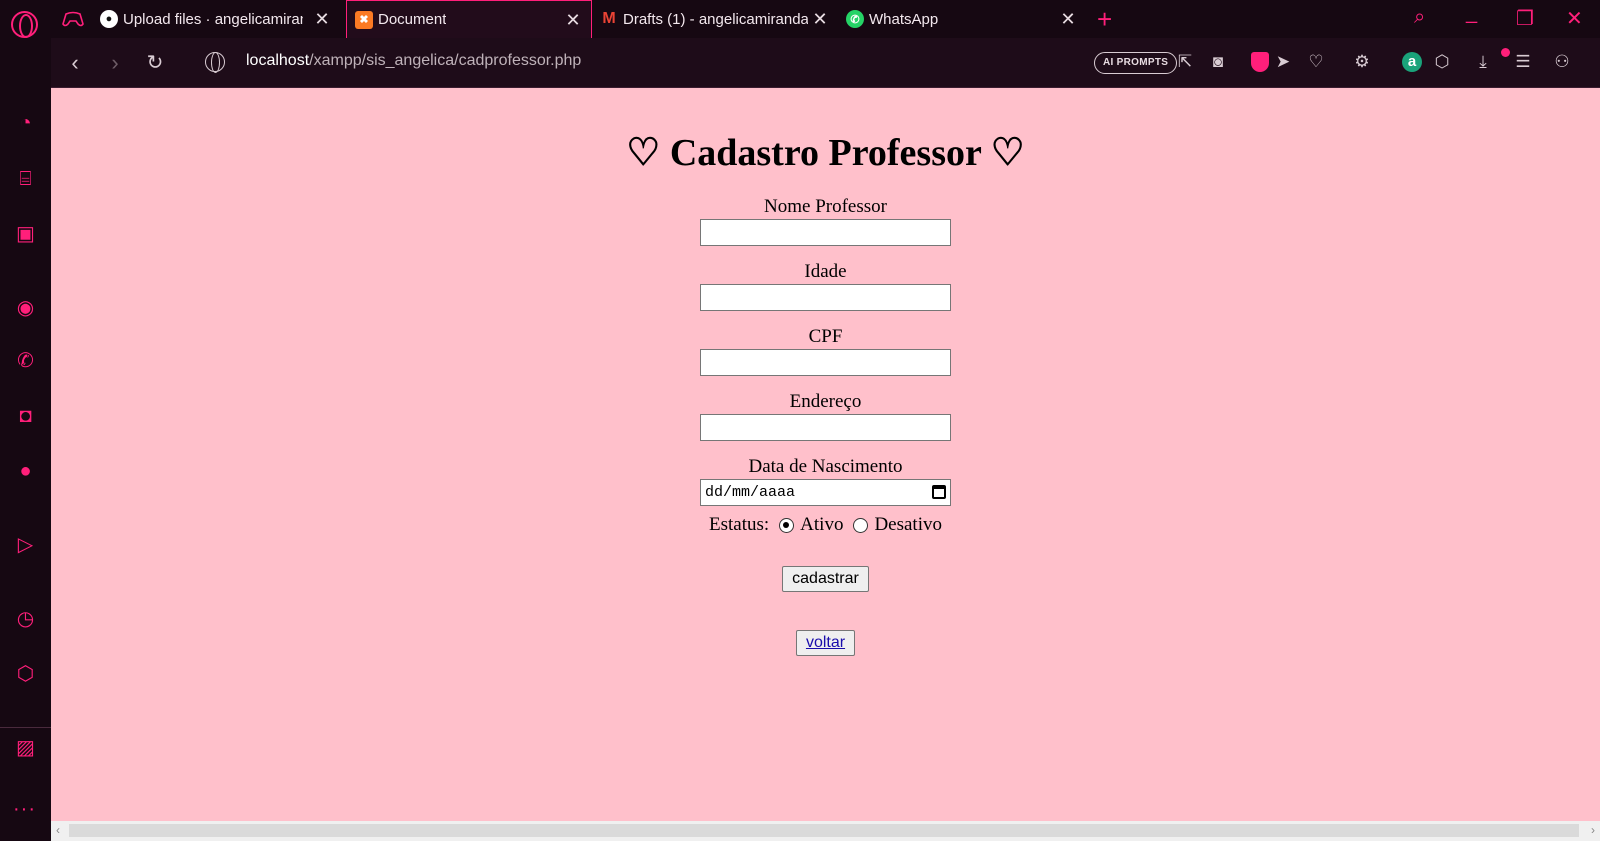 The width and height of the screenshot is (1600, 841). I want to click on nascimento-label: Data de Nascimento, so click(825, 466).